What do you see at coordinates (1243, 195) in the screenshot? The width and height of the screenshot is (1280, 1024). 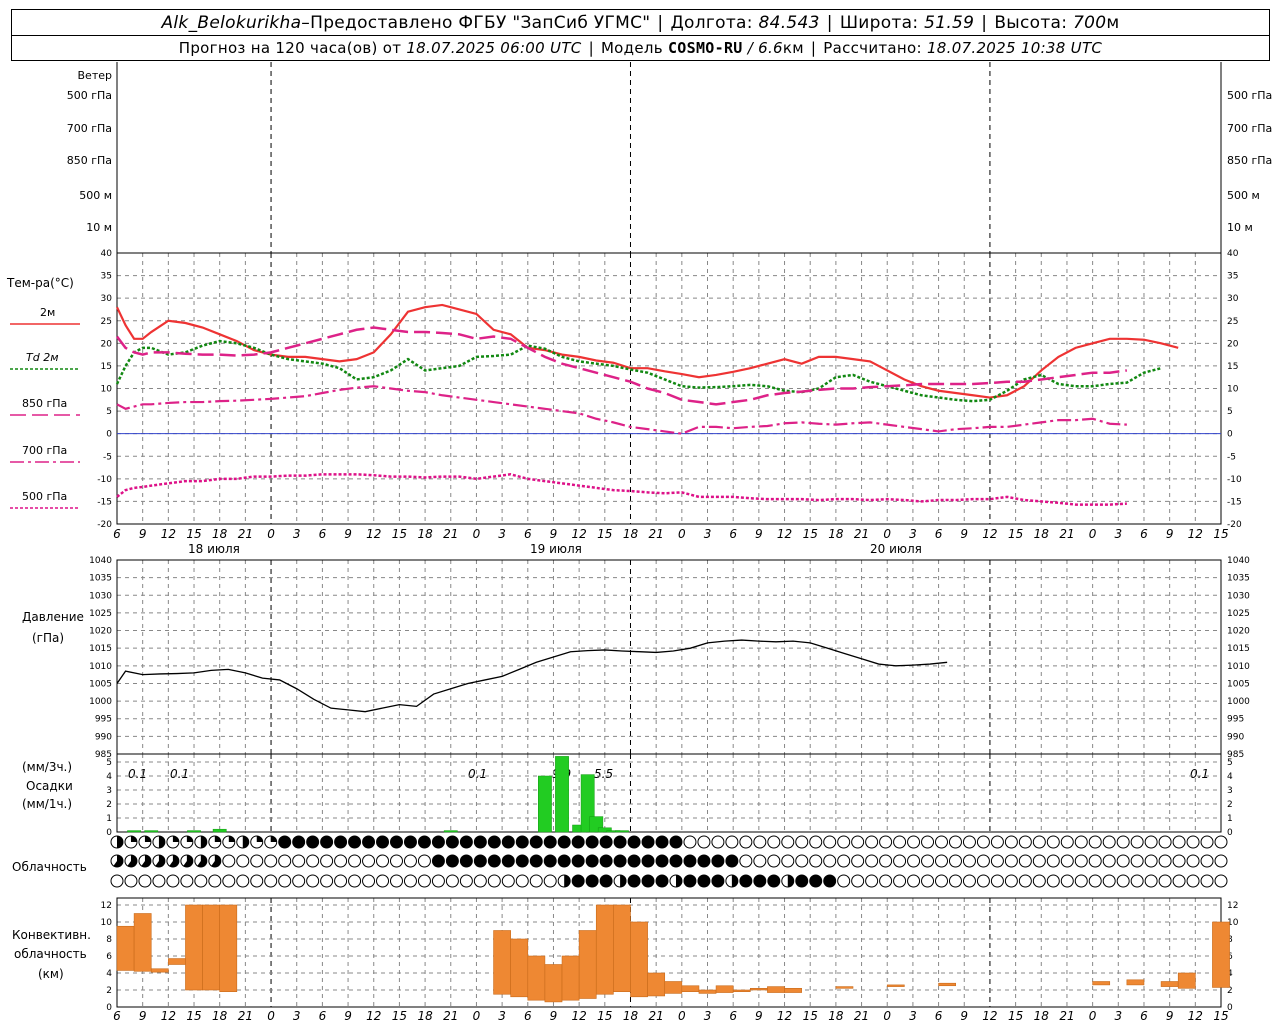 I see `wind-level-500m-right: 500 м` at bounding box center [1243, 195].